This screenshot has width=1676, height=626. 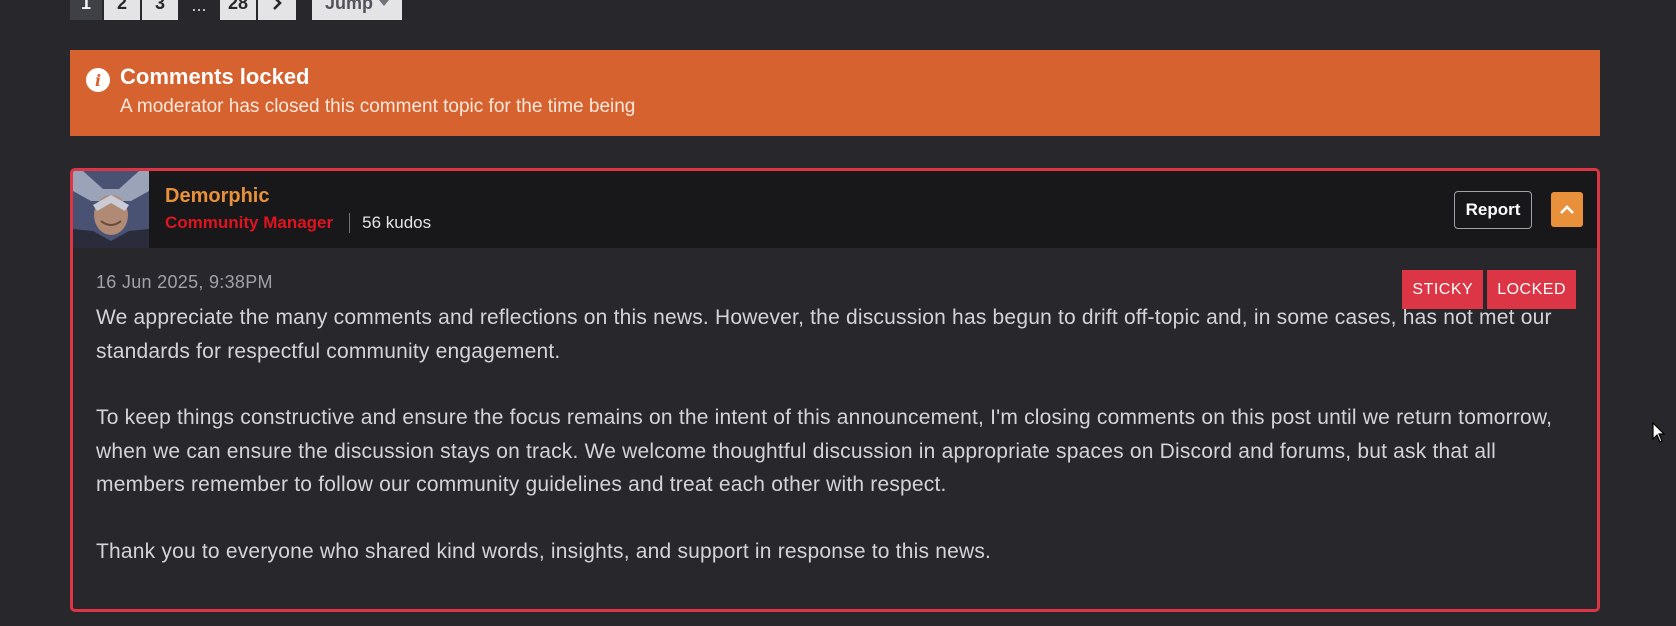 I want to click on report-button: Report, so click(x=1493, y=210).